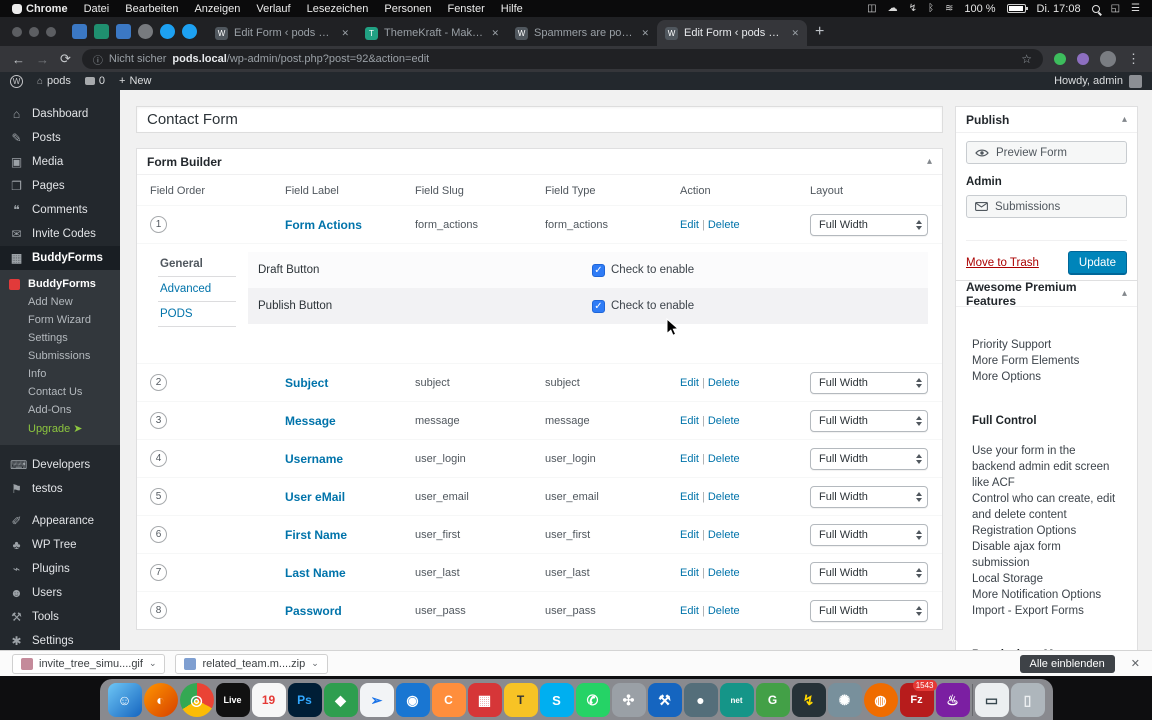 The image size is (1152, 720). Describe the element at coordinates (60, 162) in the screenshot. I see `sidebar-menu-item: ▣ Media` at that location.